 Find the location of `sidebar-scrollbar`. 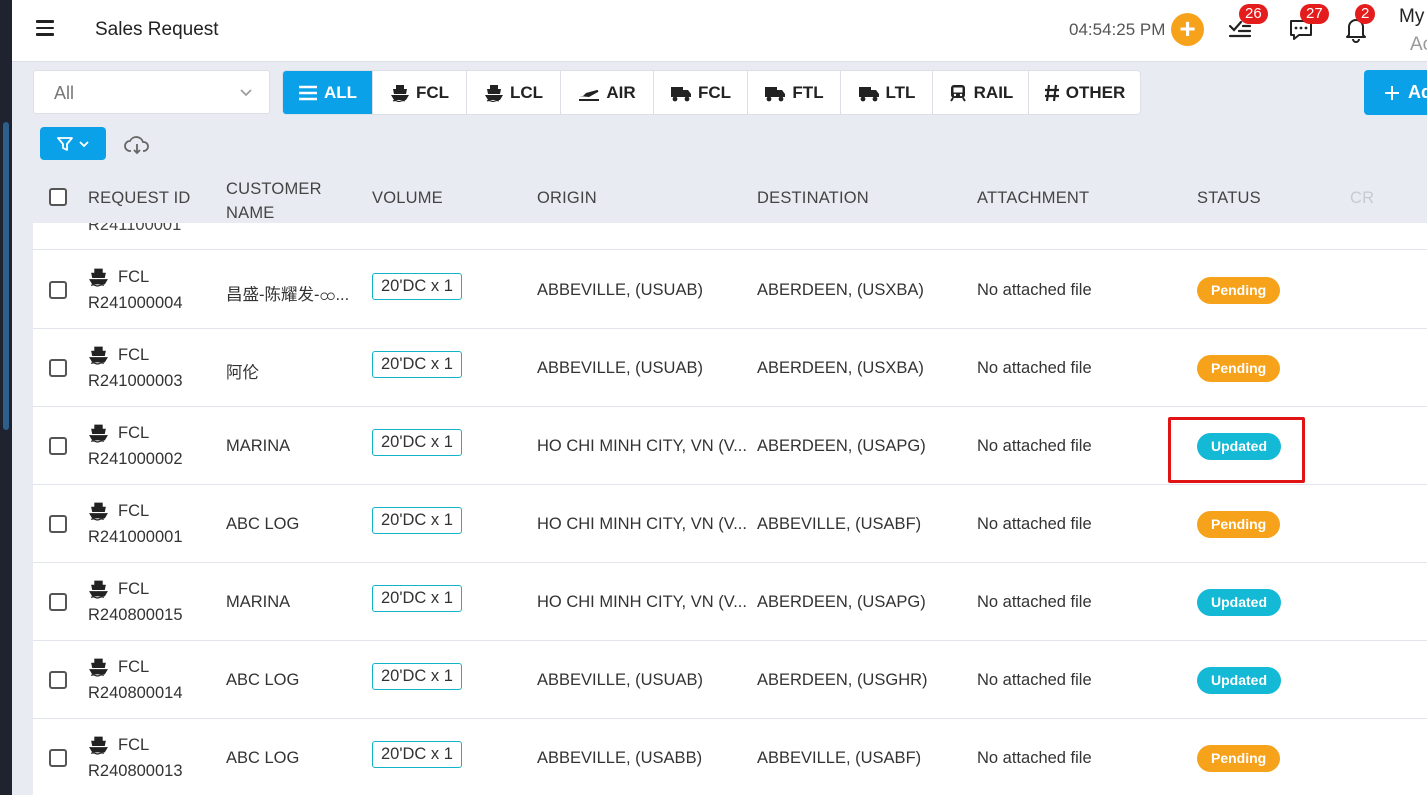

sidebar-scrollbar is located at coordinates (6, 276).